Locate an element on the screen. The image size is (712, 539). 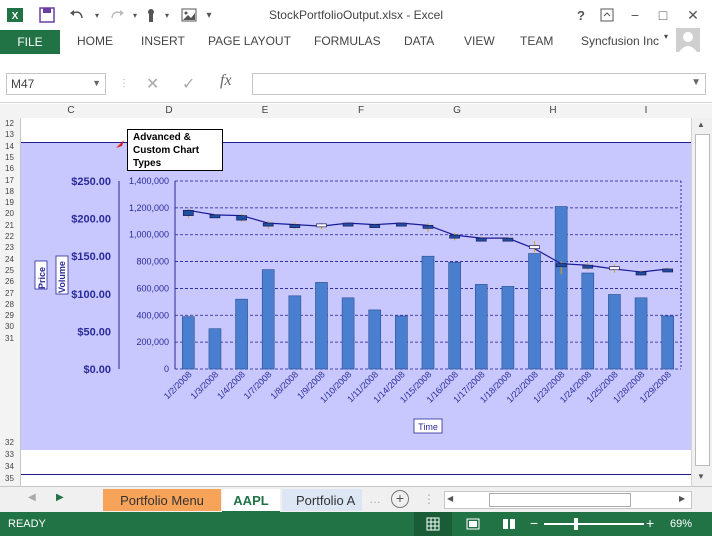
tab-page-layout: PAGE LAYOUT is located at coordinates (249, 41).